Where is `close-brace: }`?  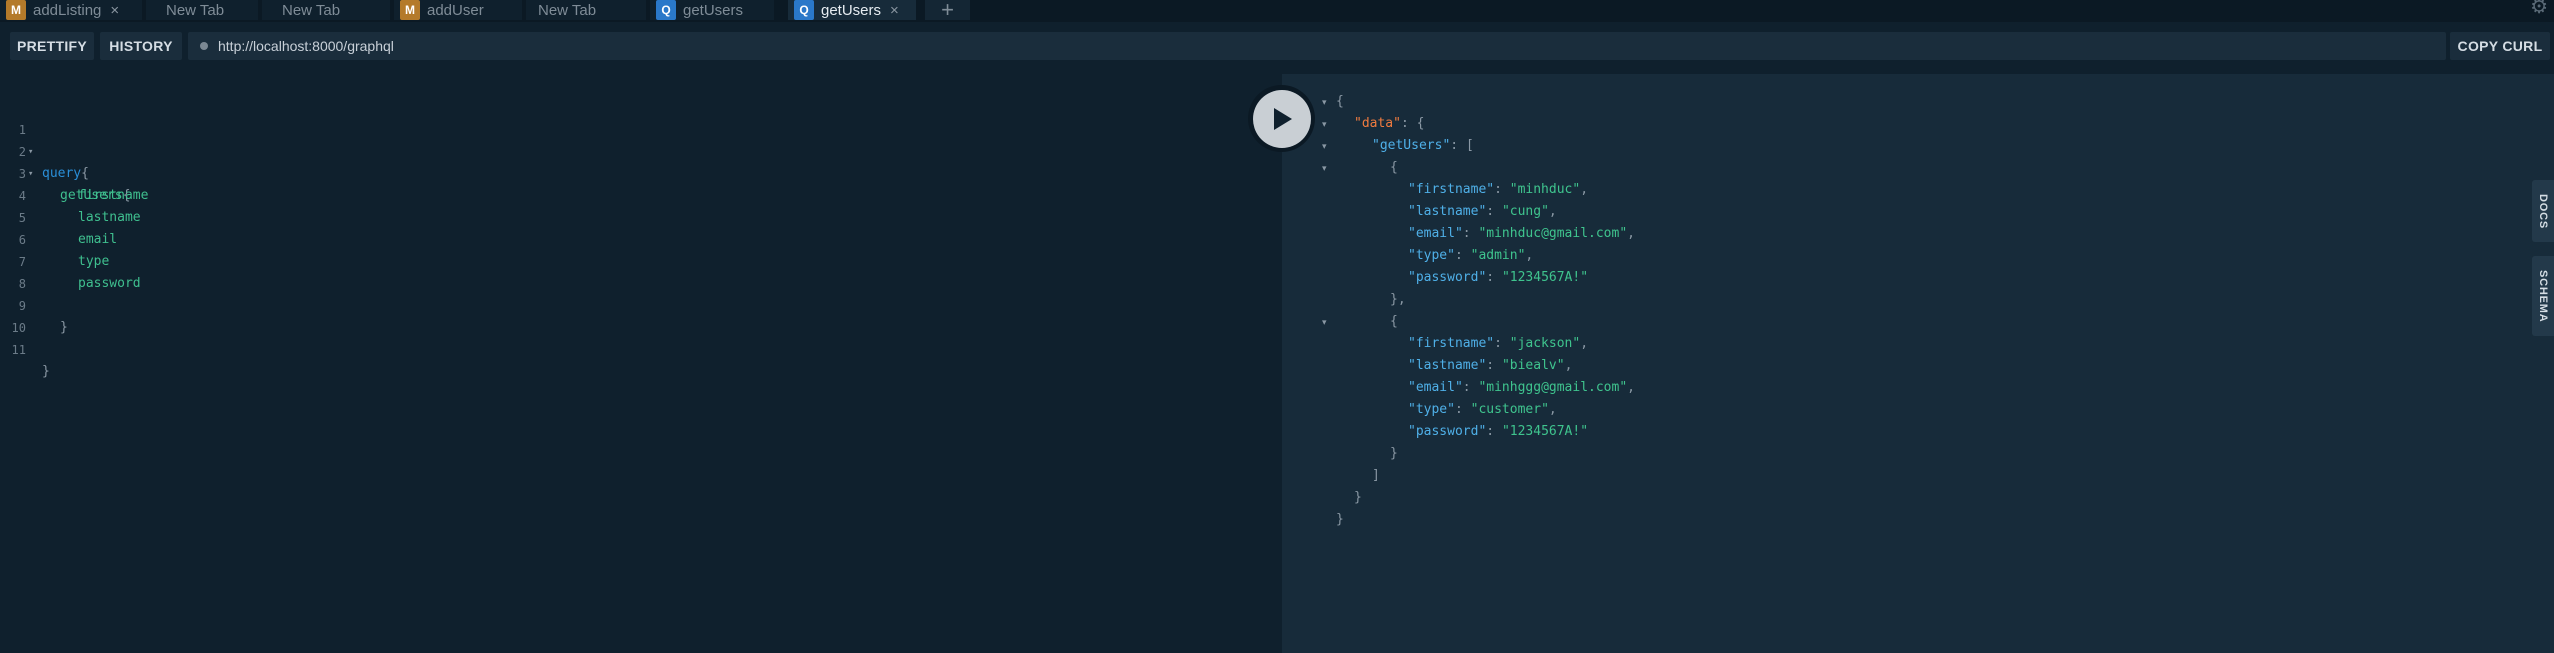
close-brace: } is located at coordinates (46, 371).